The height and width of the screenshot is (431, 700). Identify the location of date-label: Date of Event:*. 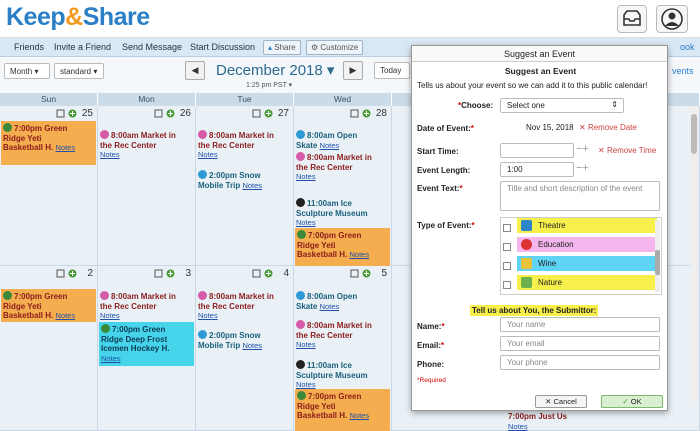
(445, 128).